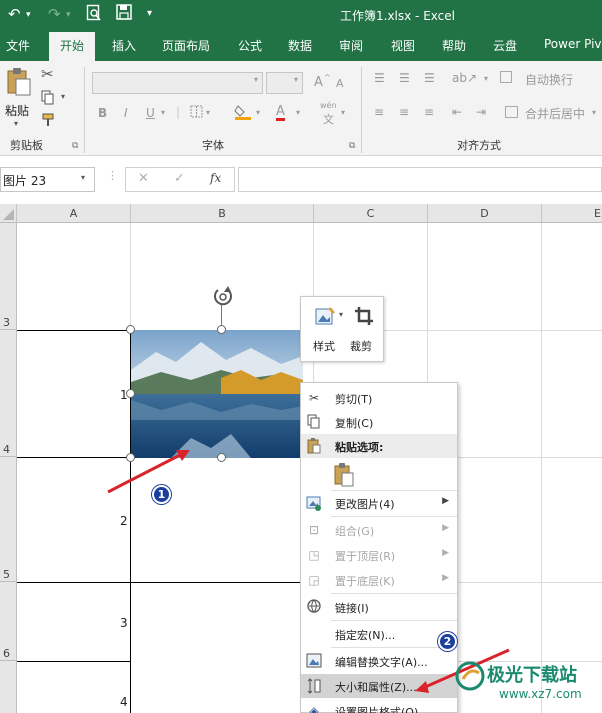  I want to click on step-badge-1: 1, so click(161, 494).